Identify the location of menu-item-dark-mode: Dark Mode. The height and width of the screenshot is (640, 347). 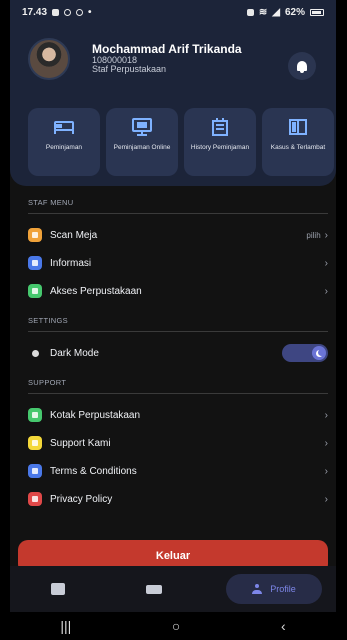
(178, 353).